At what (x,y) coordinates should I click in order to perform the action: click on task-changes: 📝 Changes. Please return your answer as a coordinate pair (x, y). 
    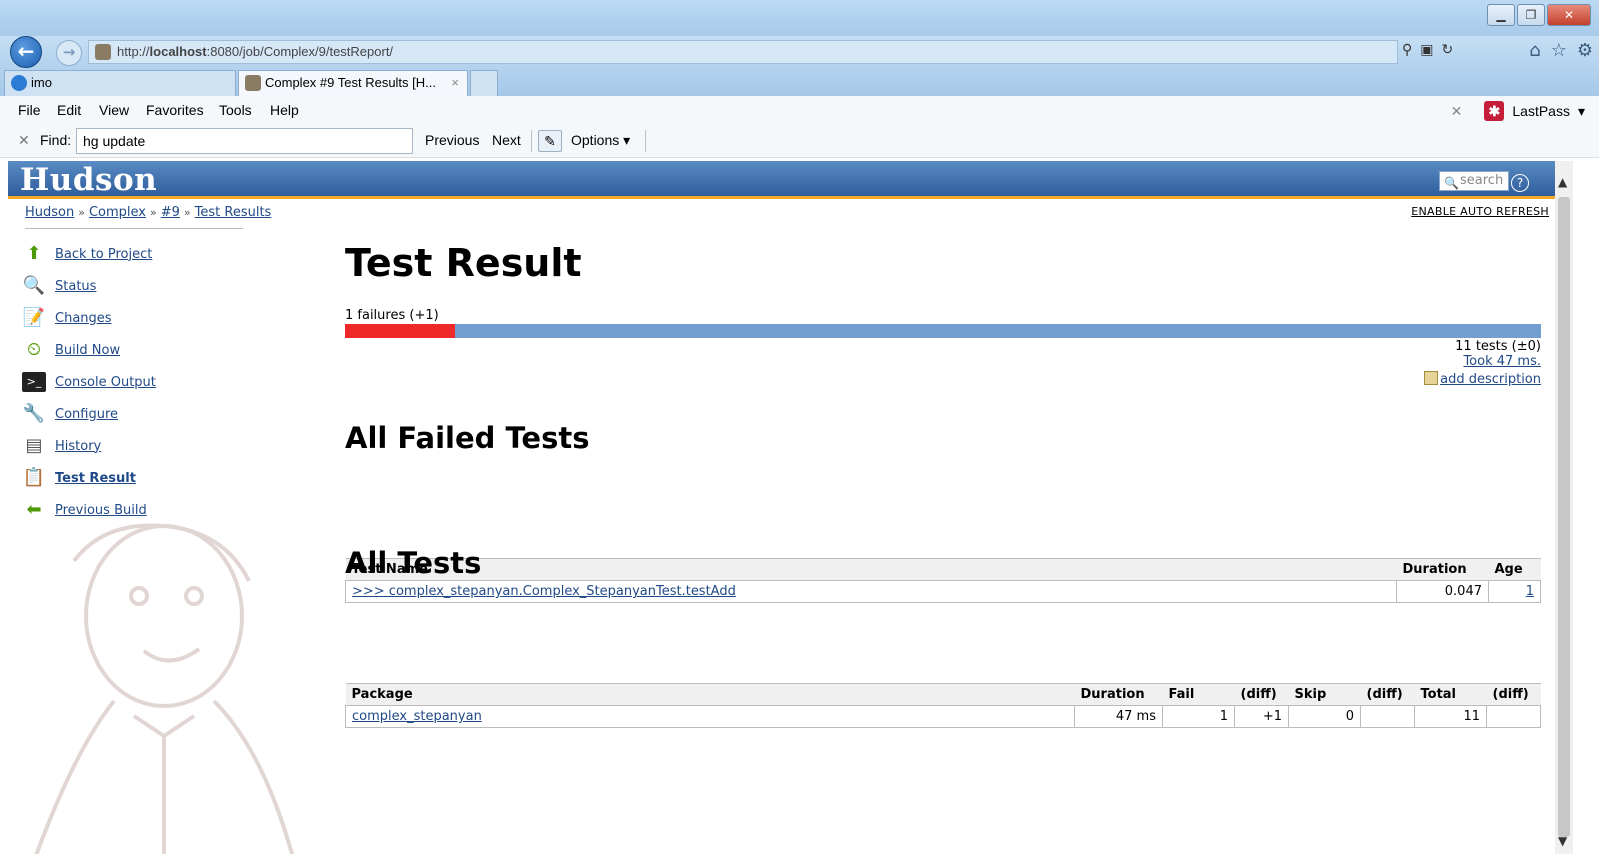
    Looking at the image, I should click on (162, 318).